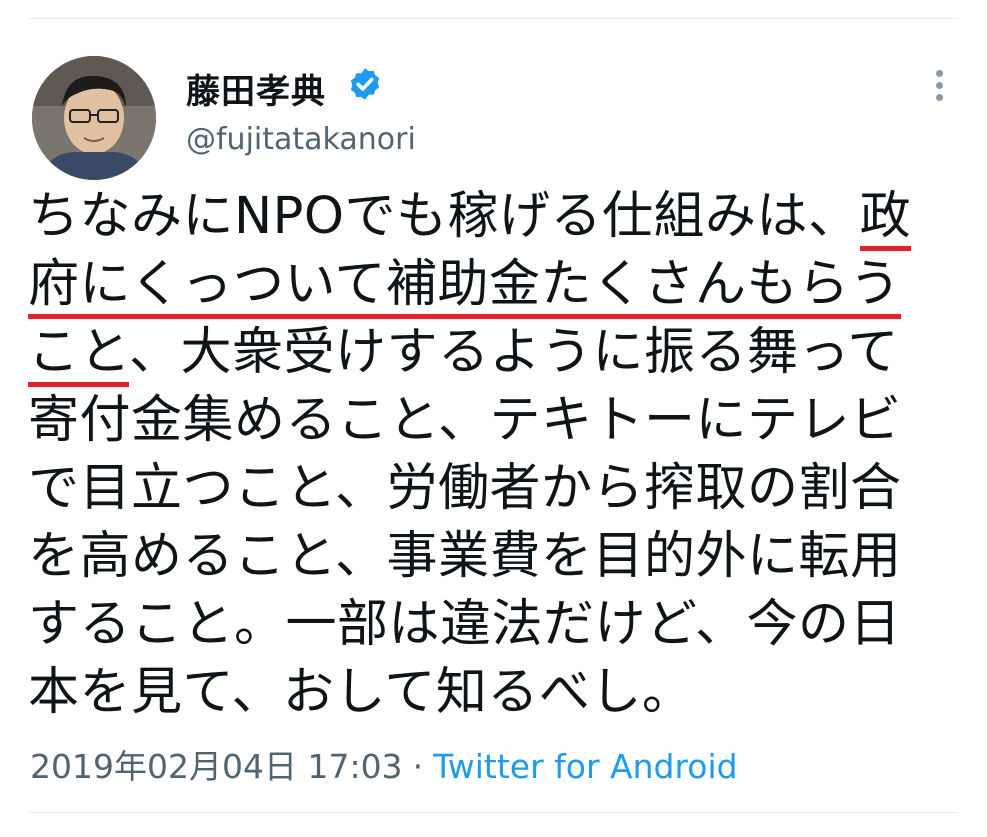  What do you see at coordinates (78, 355) in the screenshot?
I see `underlined-text-segment: こと` at bounding box center [78, 355].